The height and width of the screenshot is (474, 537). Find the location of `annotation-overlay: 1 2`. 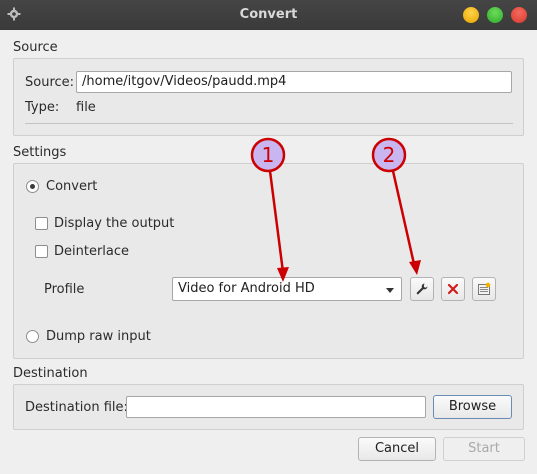

annotation-overlay: 1 2 is located at coordinates (335, 209).